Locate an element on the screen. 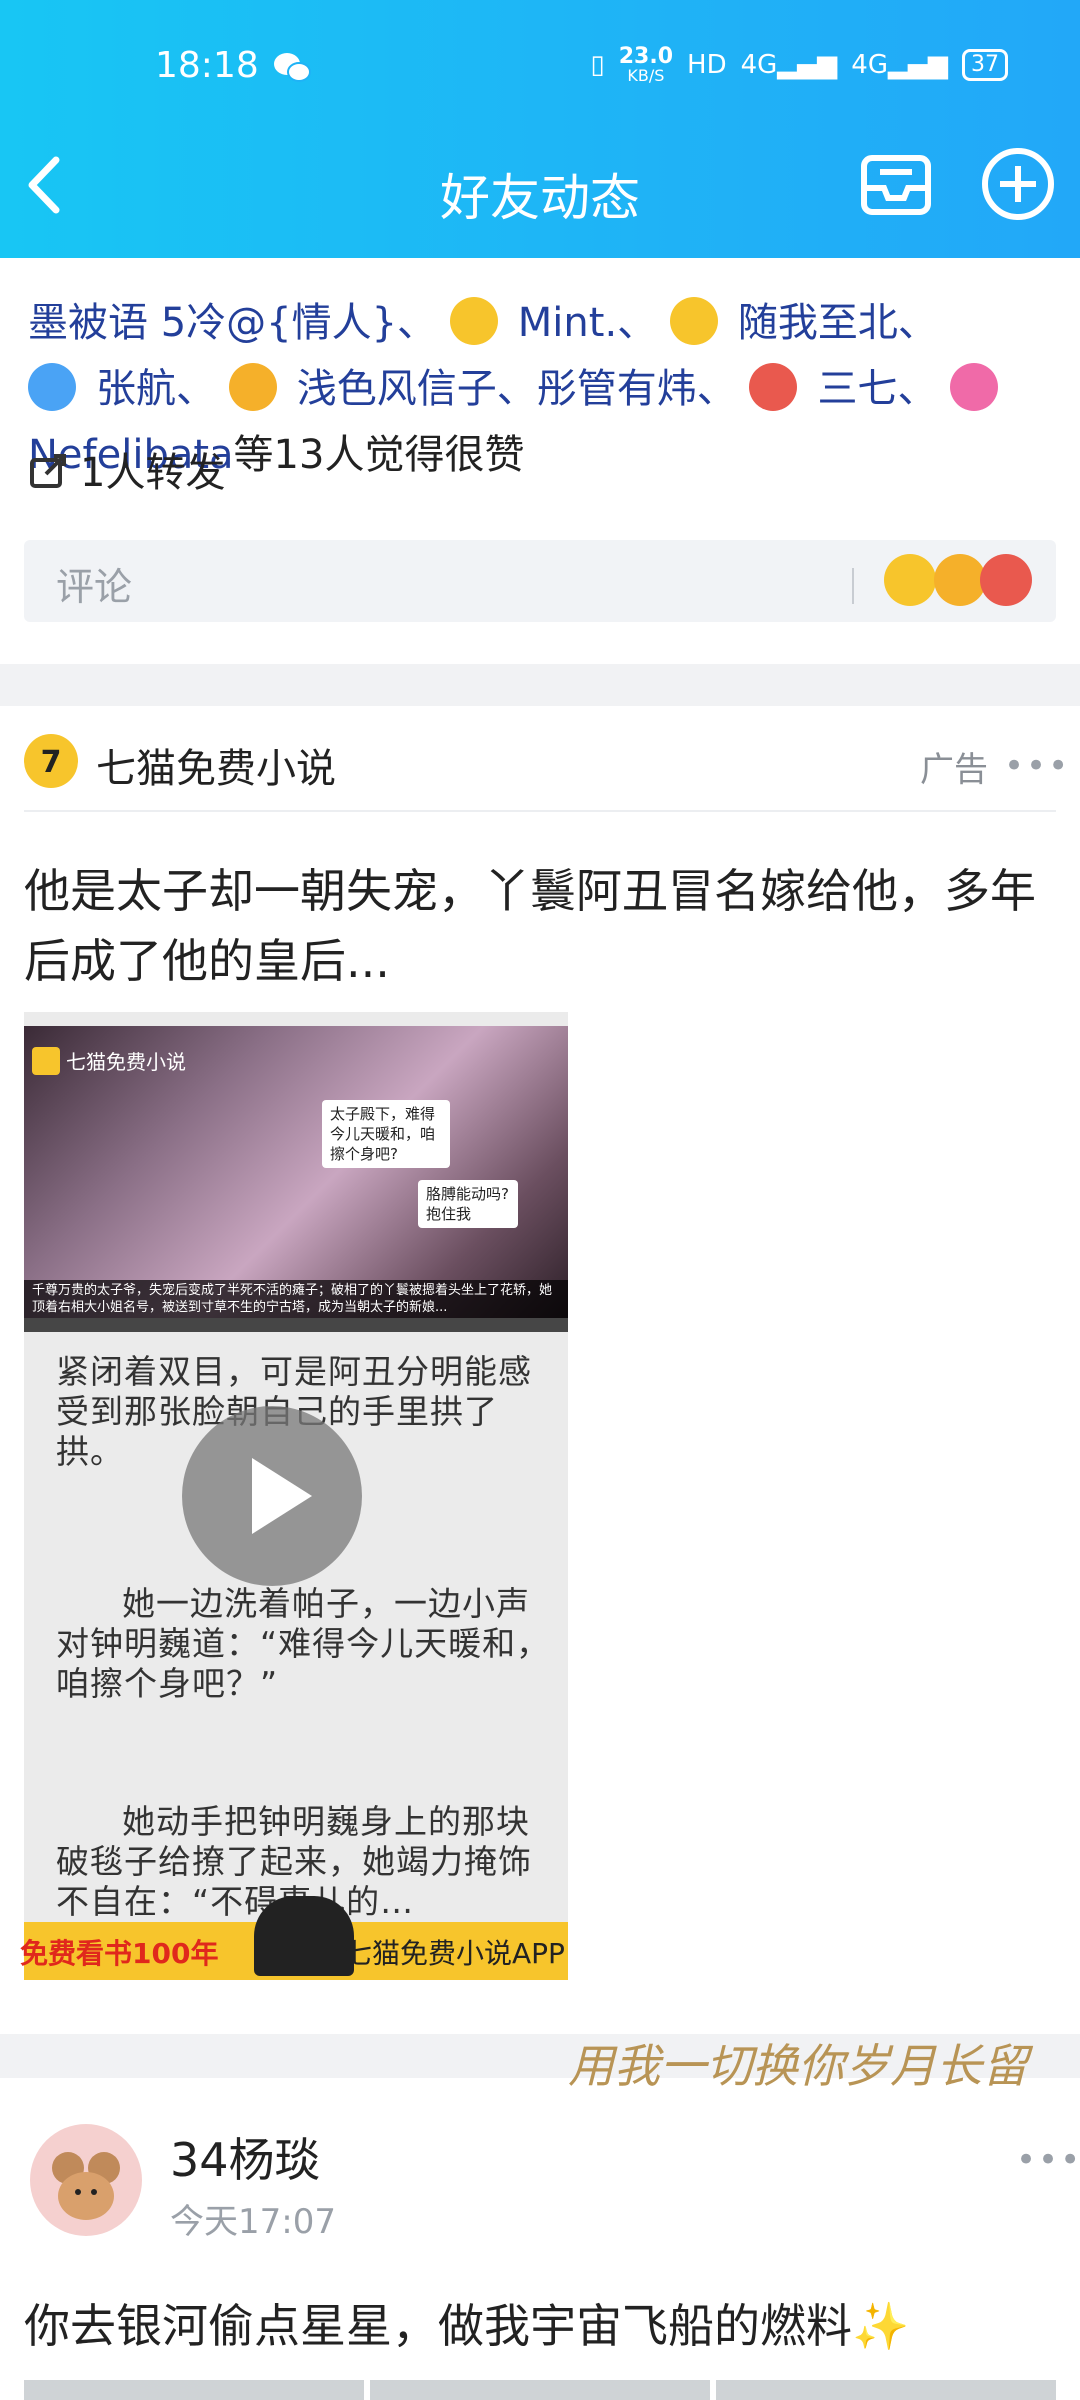  liker-name: 彤管有炜 is located at coordinates (617, 389).